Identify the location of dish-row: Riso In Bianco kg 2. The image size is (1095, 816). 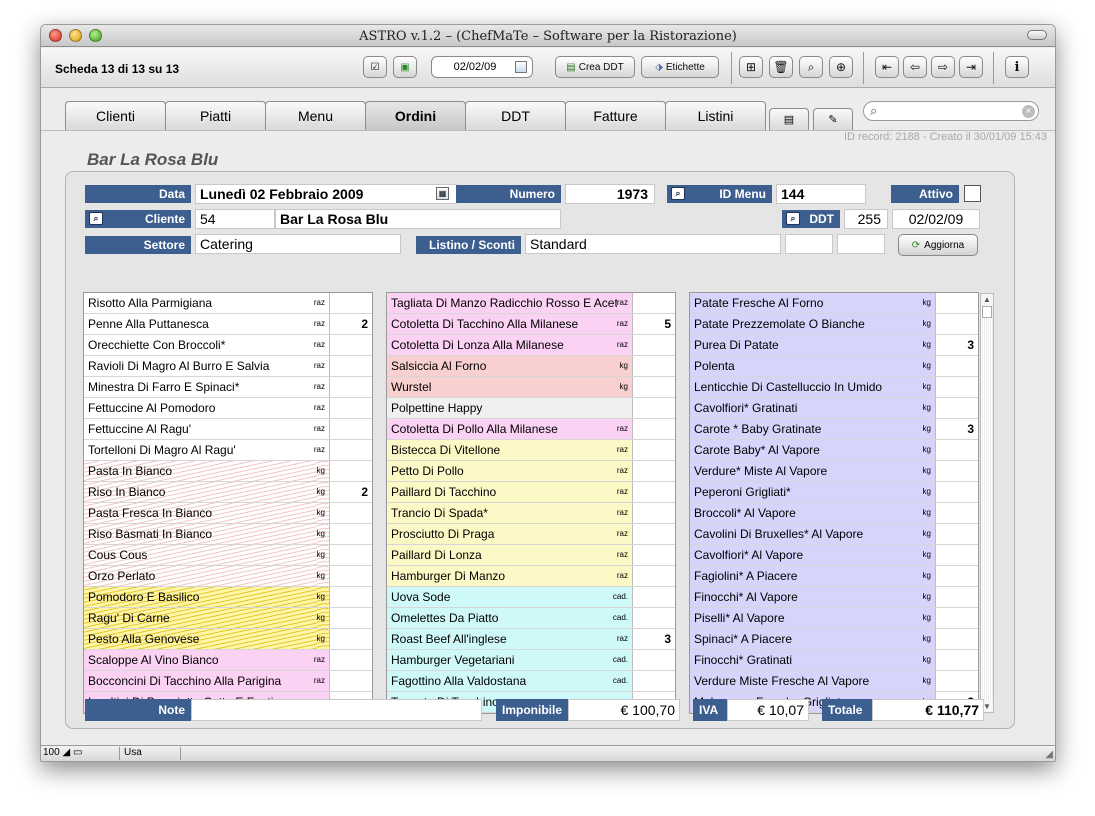
(228, 492).